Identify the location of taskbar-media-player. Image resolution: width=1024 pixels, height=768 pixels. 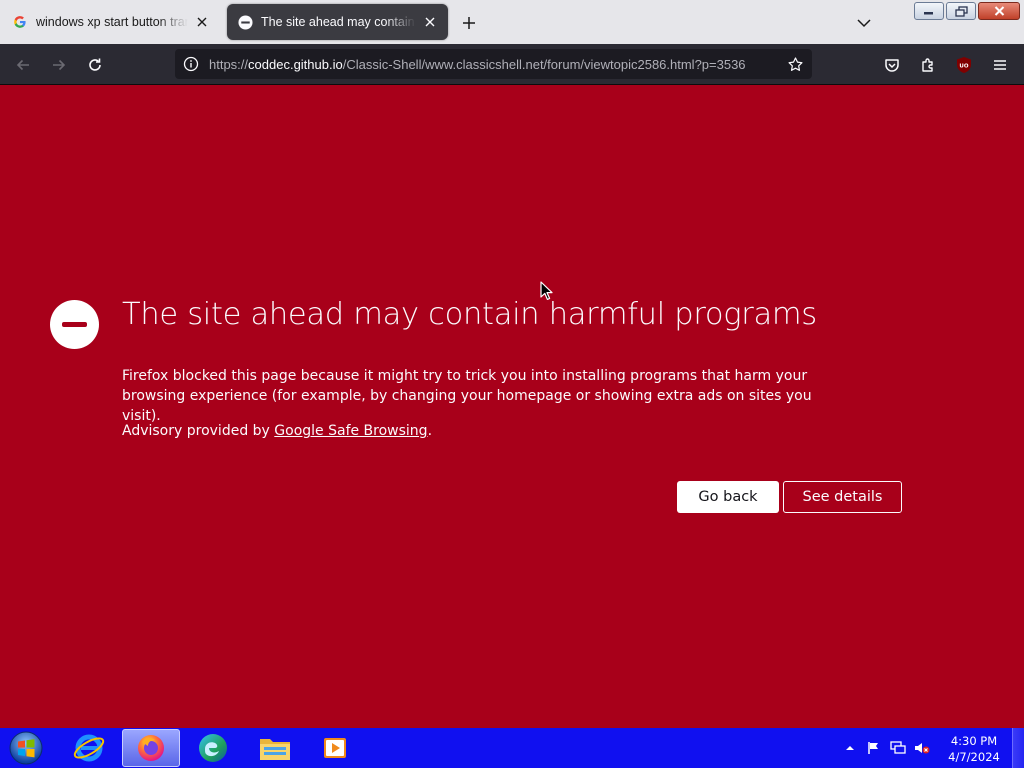
(335, 748).